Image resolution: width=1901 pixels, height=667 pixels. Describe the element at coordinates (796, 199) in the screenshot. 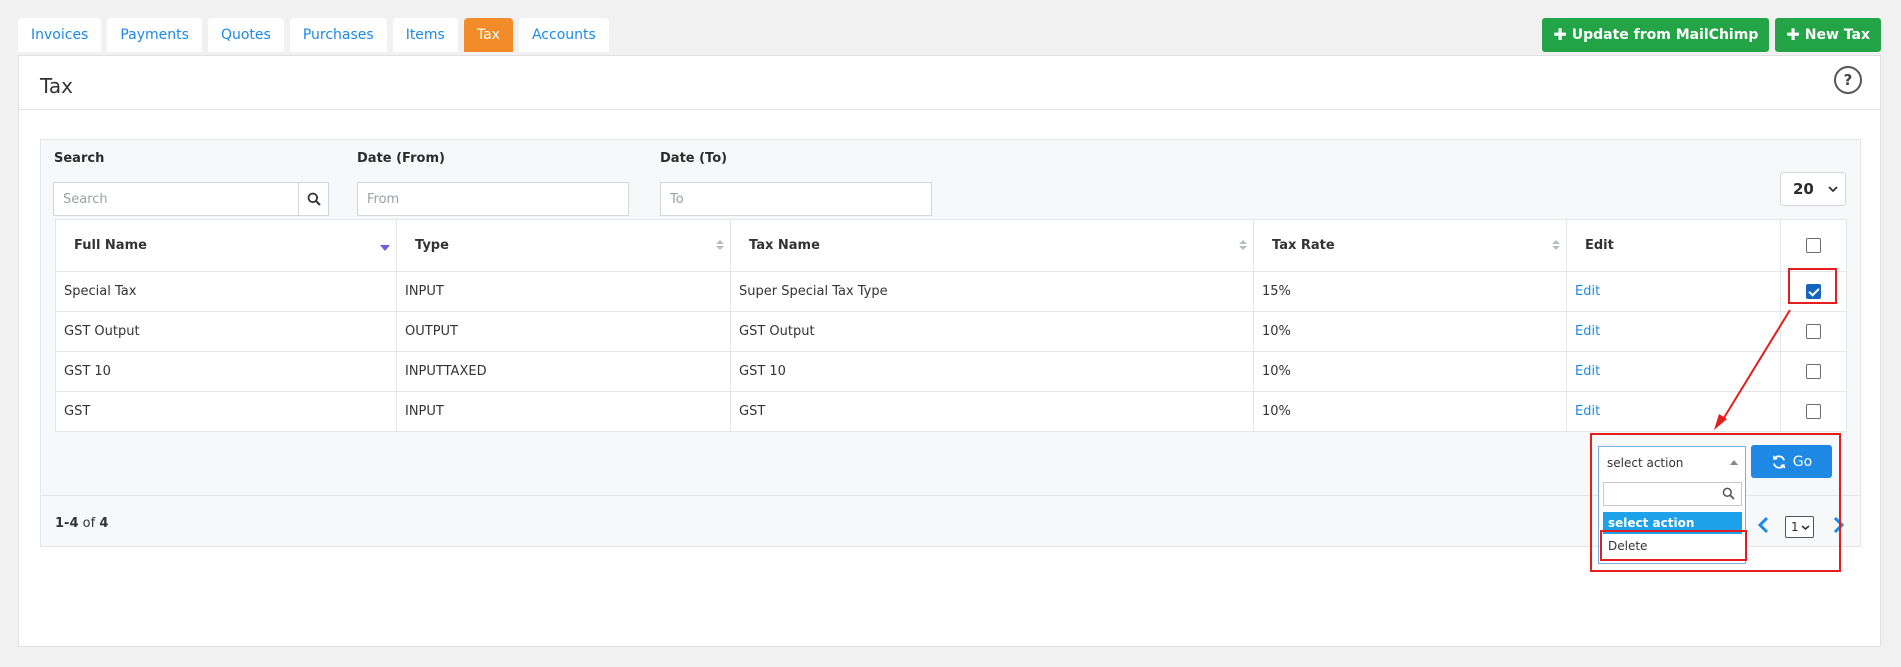

I see `date-to-input` at that location.